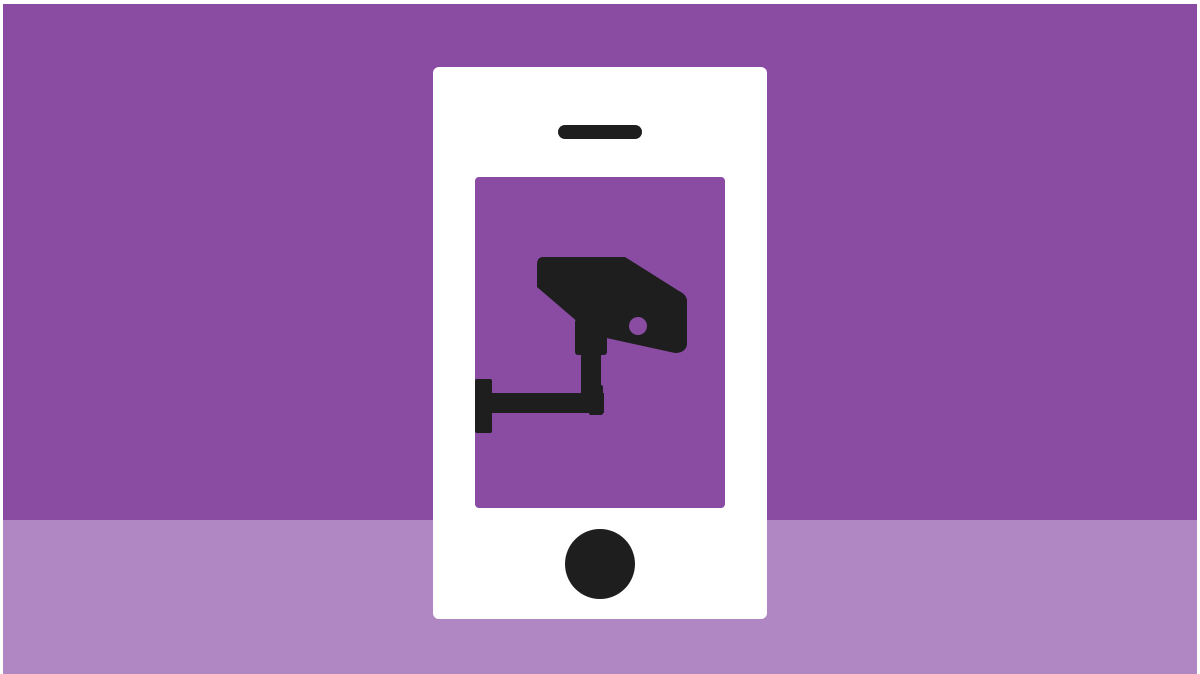 This screenshot has width=1200, height=674. I want to click on camera-body, so click(612, 305).